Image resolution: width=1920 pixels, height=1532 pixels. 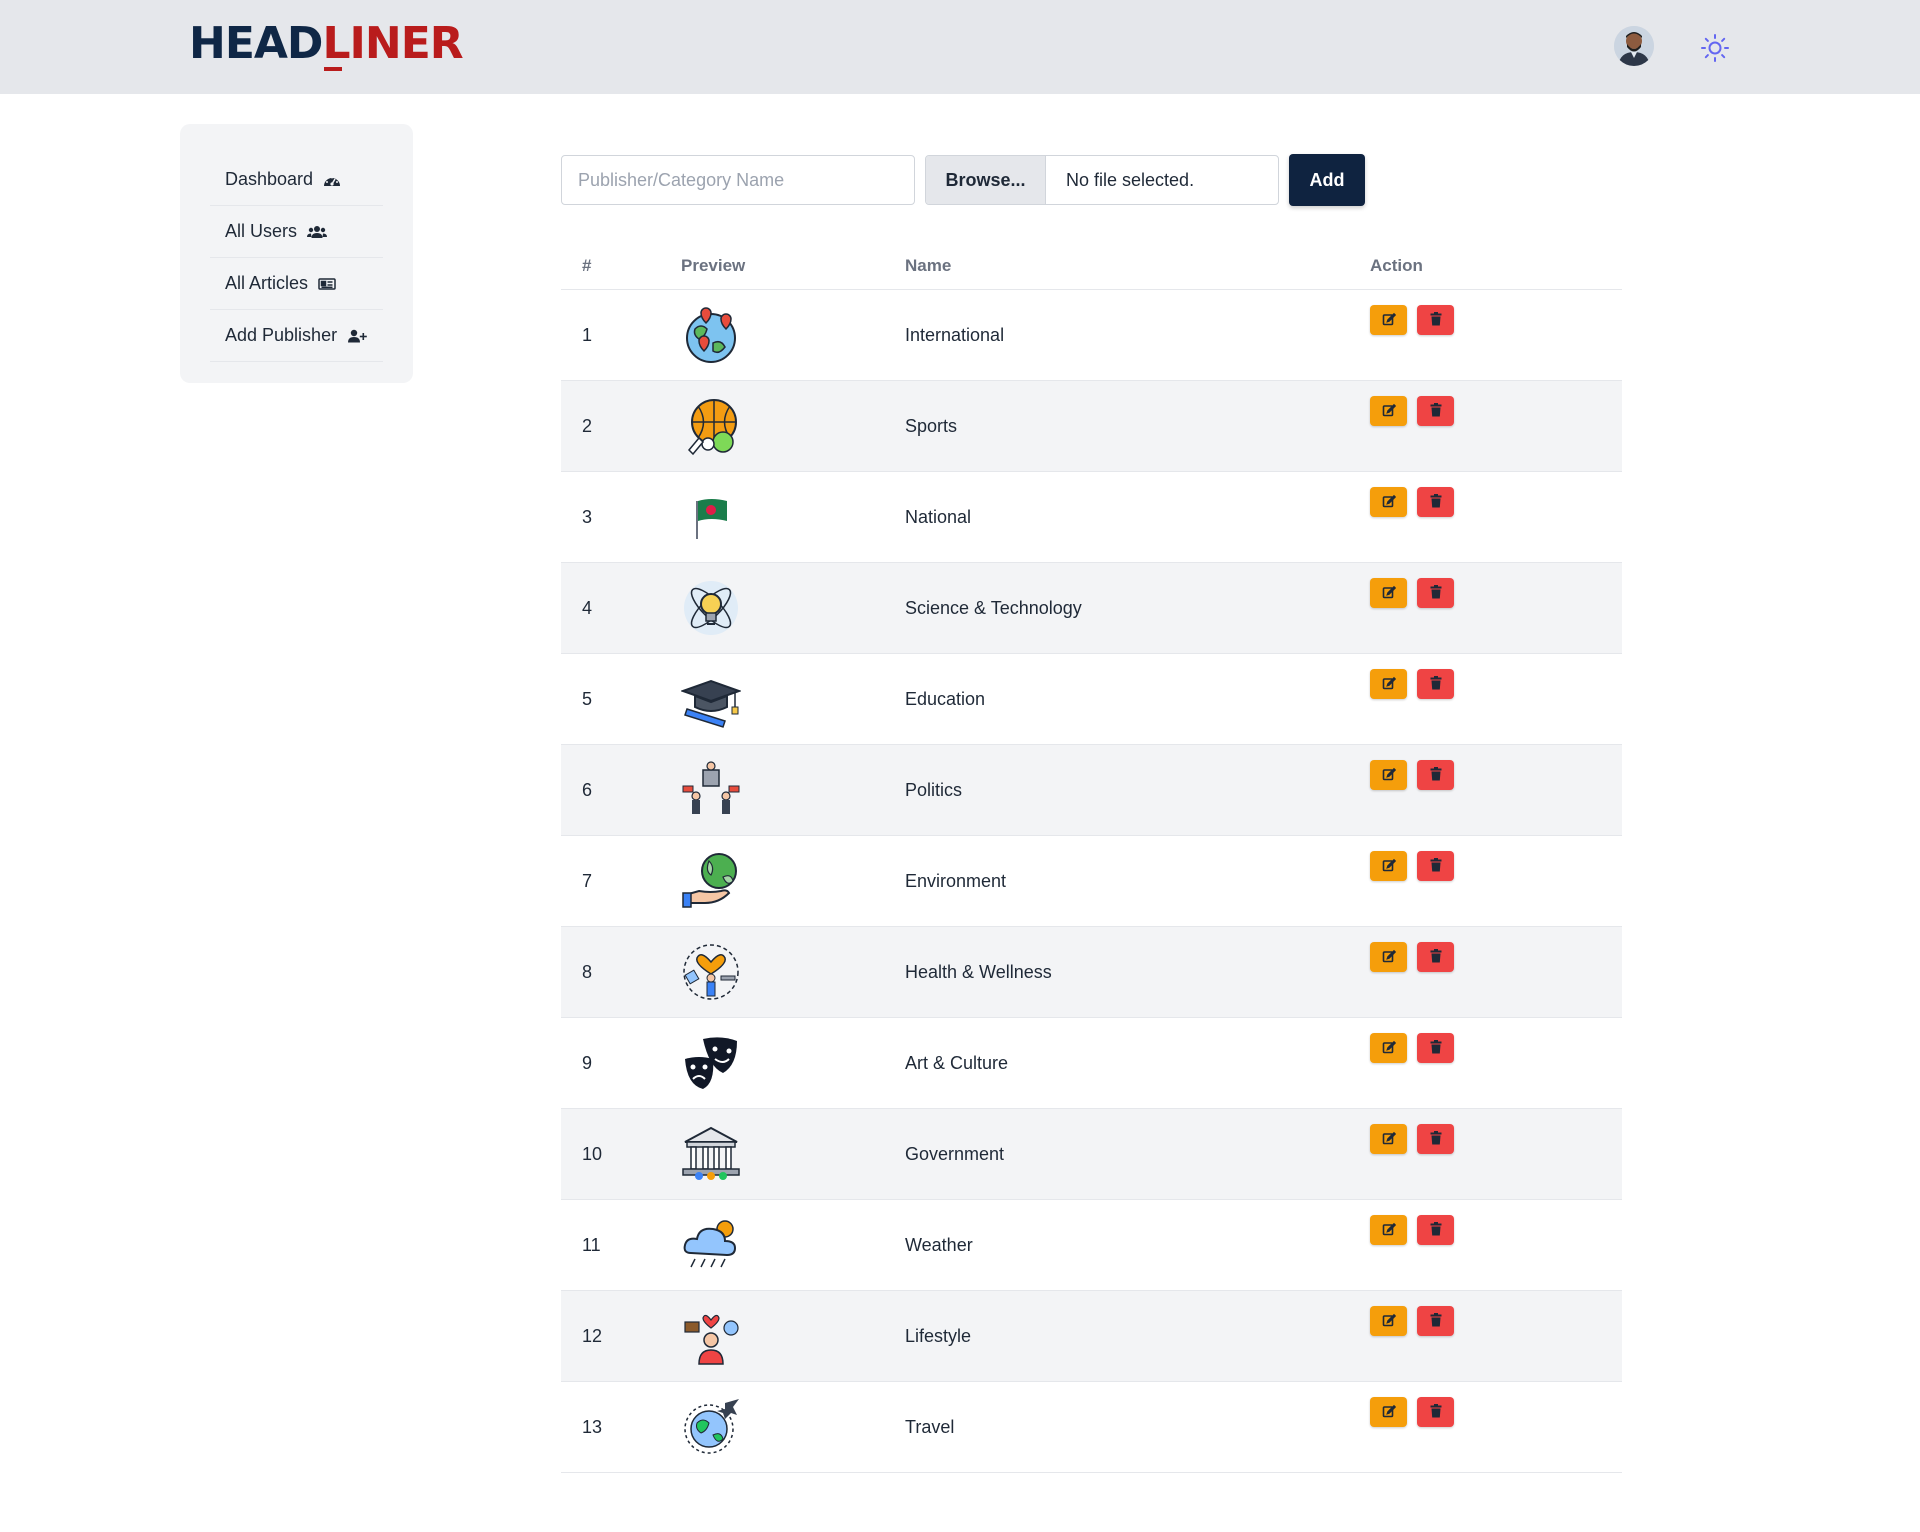 What do you see at coordinates (328, 284) in the screenshot?
I see `newspaper-icon` at bounding box center [328, 284].